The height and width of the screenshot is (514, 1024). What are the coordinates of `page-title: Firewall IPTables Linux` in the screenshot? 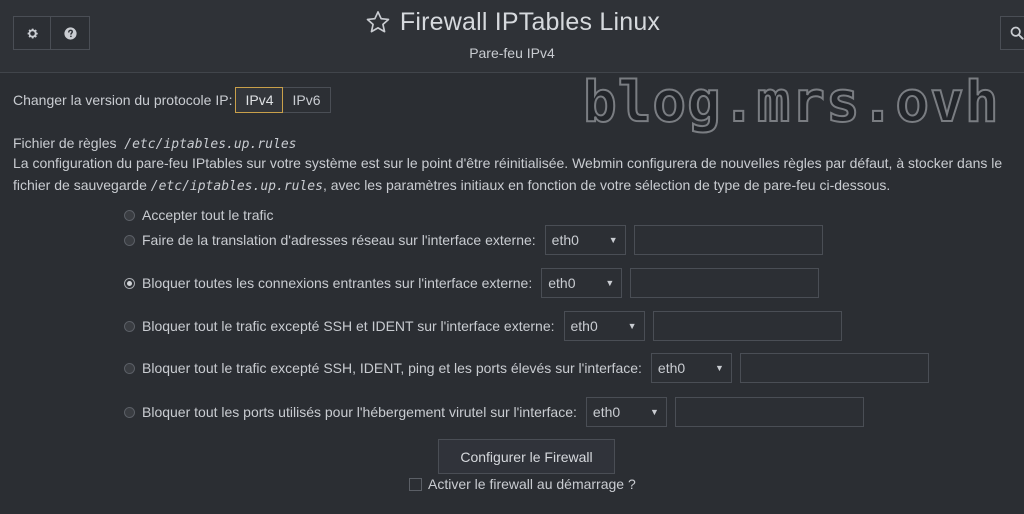 It's located at (530, 22).